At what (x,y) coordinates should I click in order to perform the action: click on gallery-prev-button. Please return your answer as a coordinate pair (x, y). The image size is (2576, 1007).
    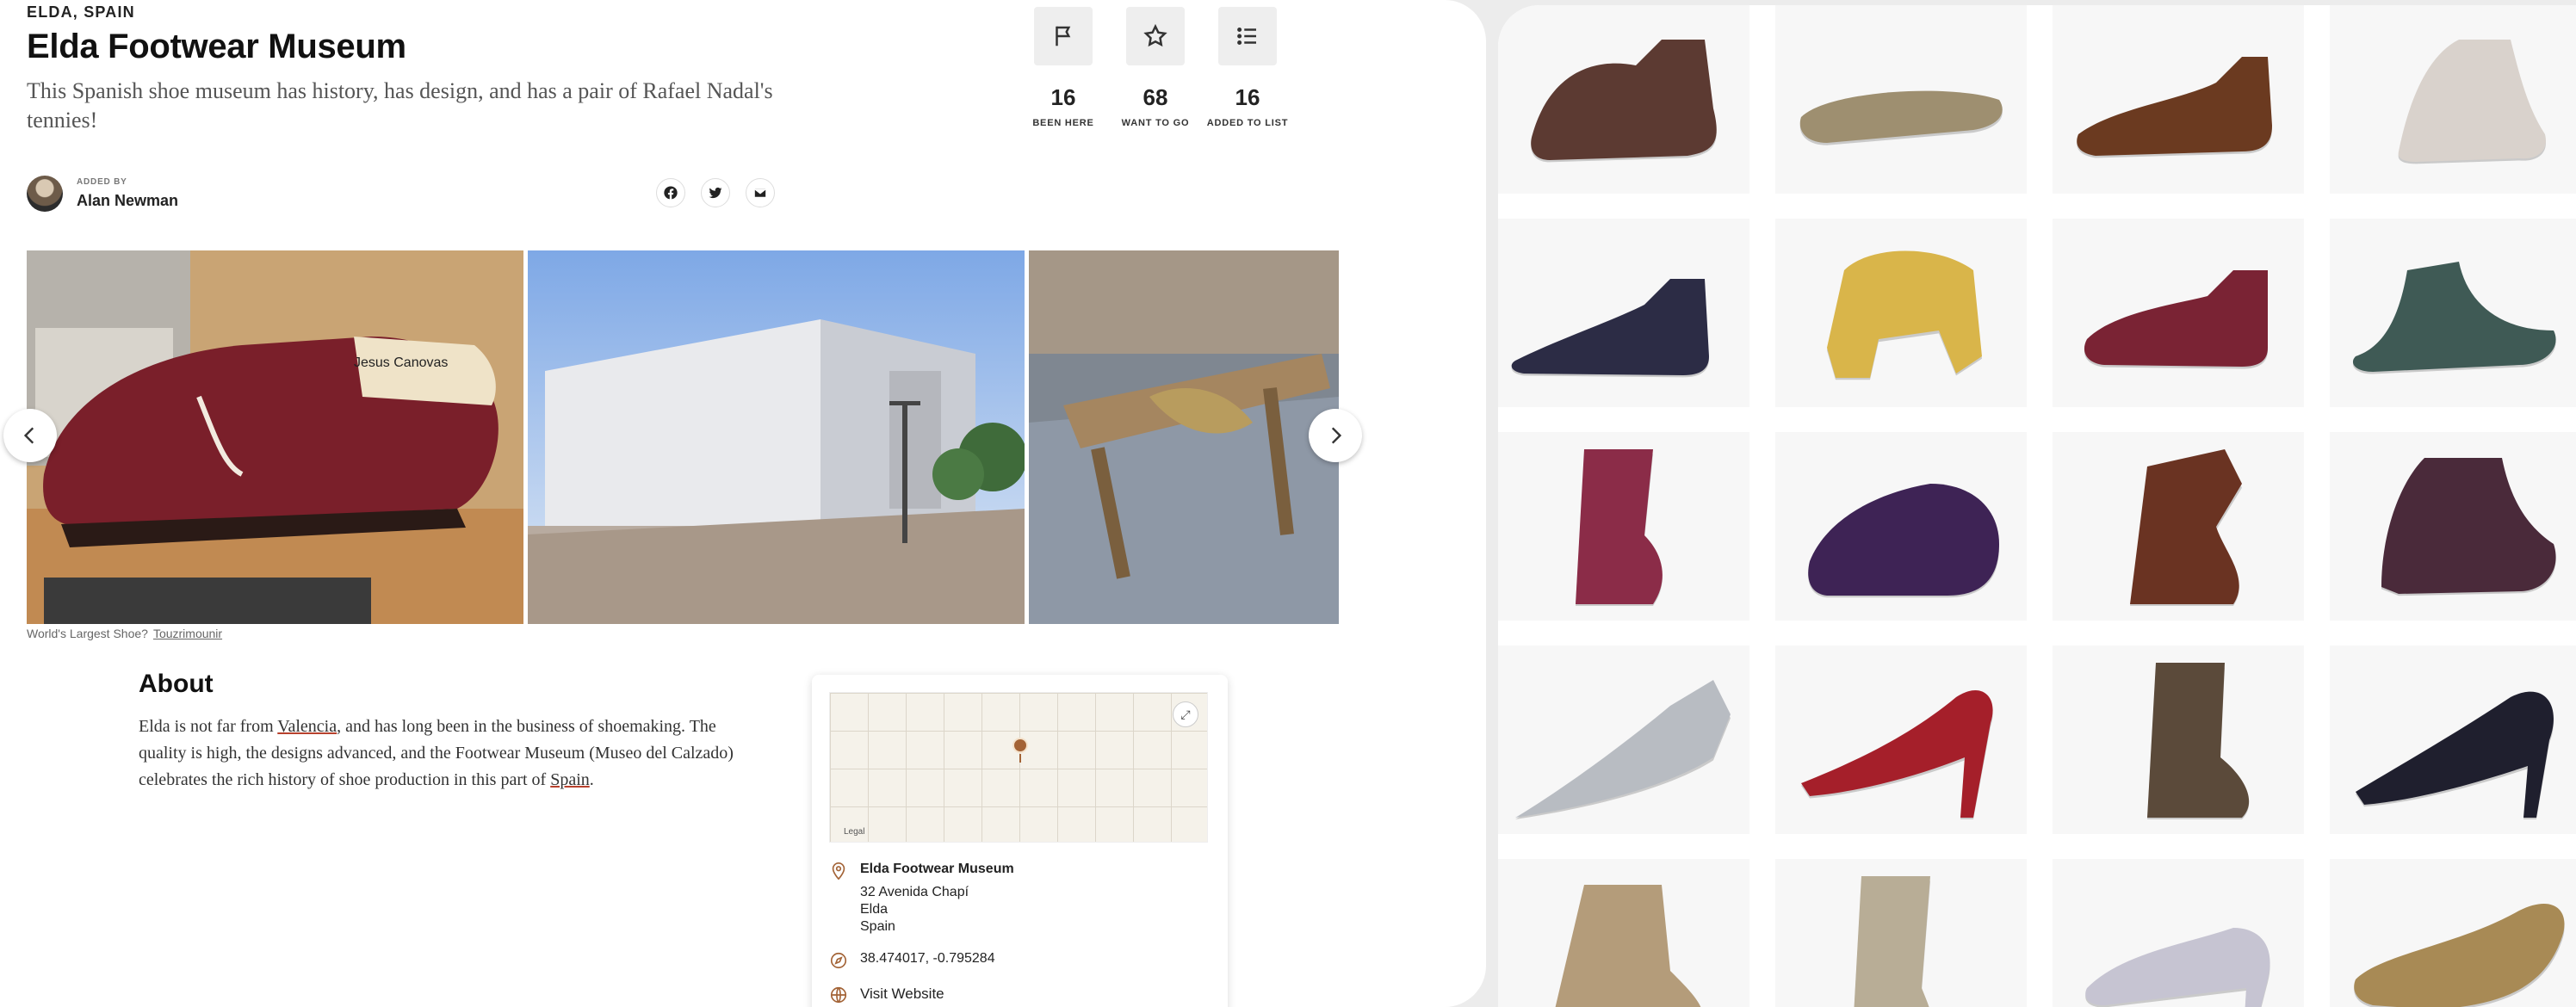
    Looking at the image, I should click on (30, 436).